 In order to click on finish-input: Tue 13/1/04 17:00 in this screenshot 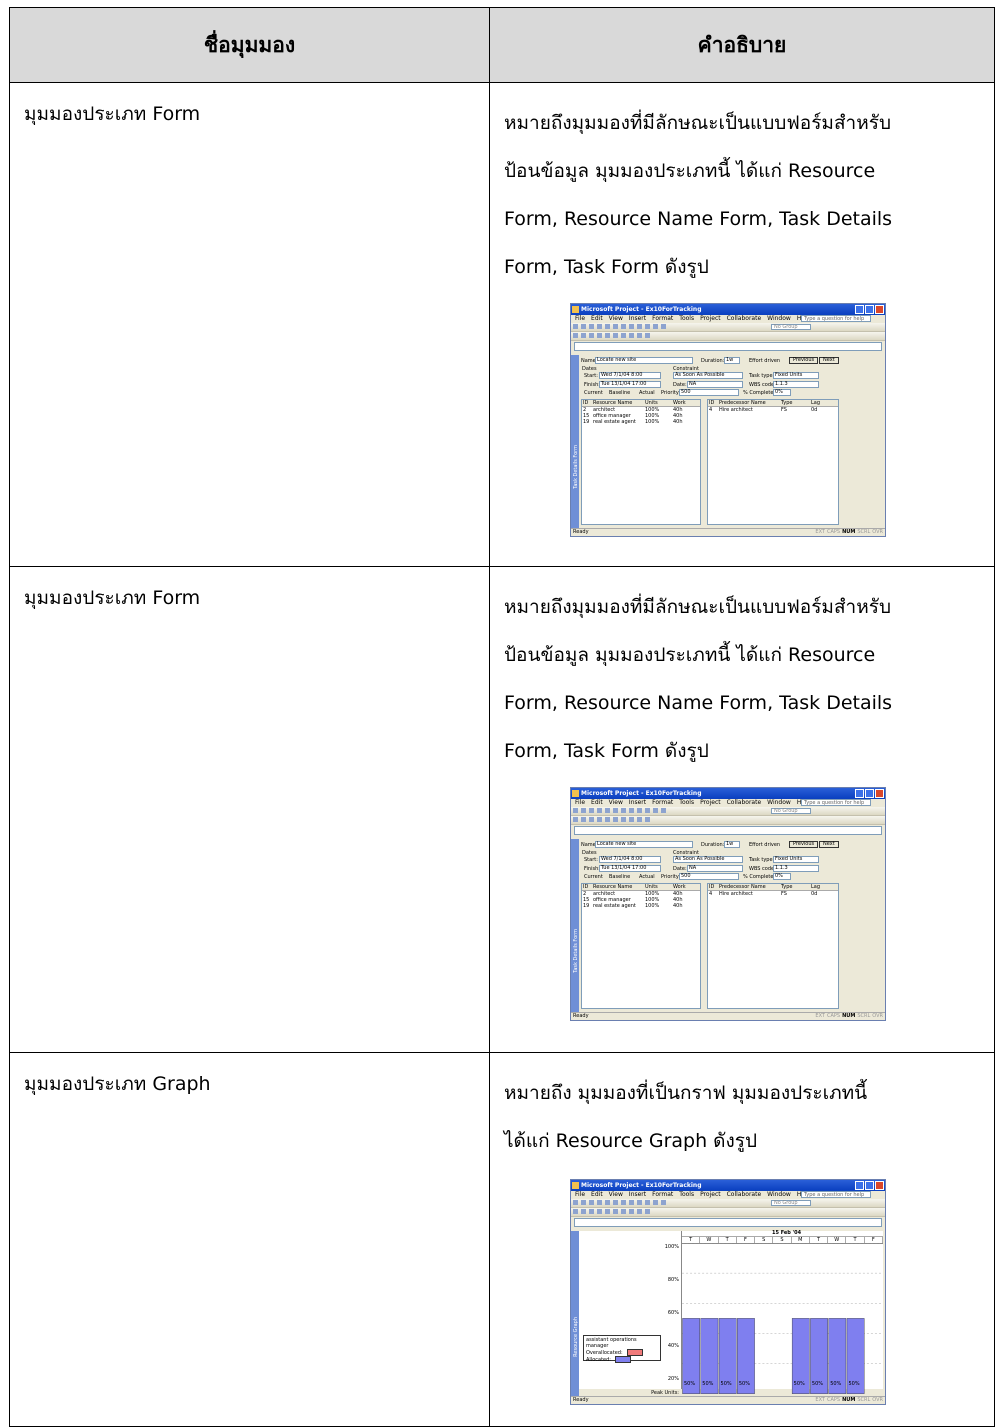, I will do `click(630, 384)`.